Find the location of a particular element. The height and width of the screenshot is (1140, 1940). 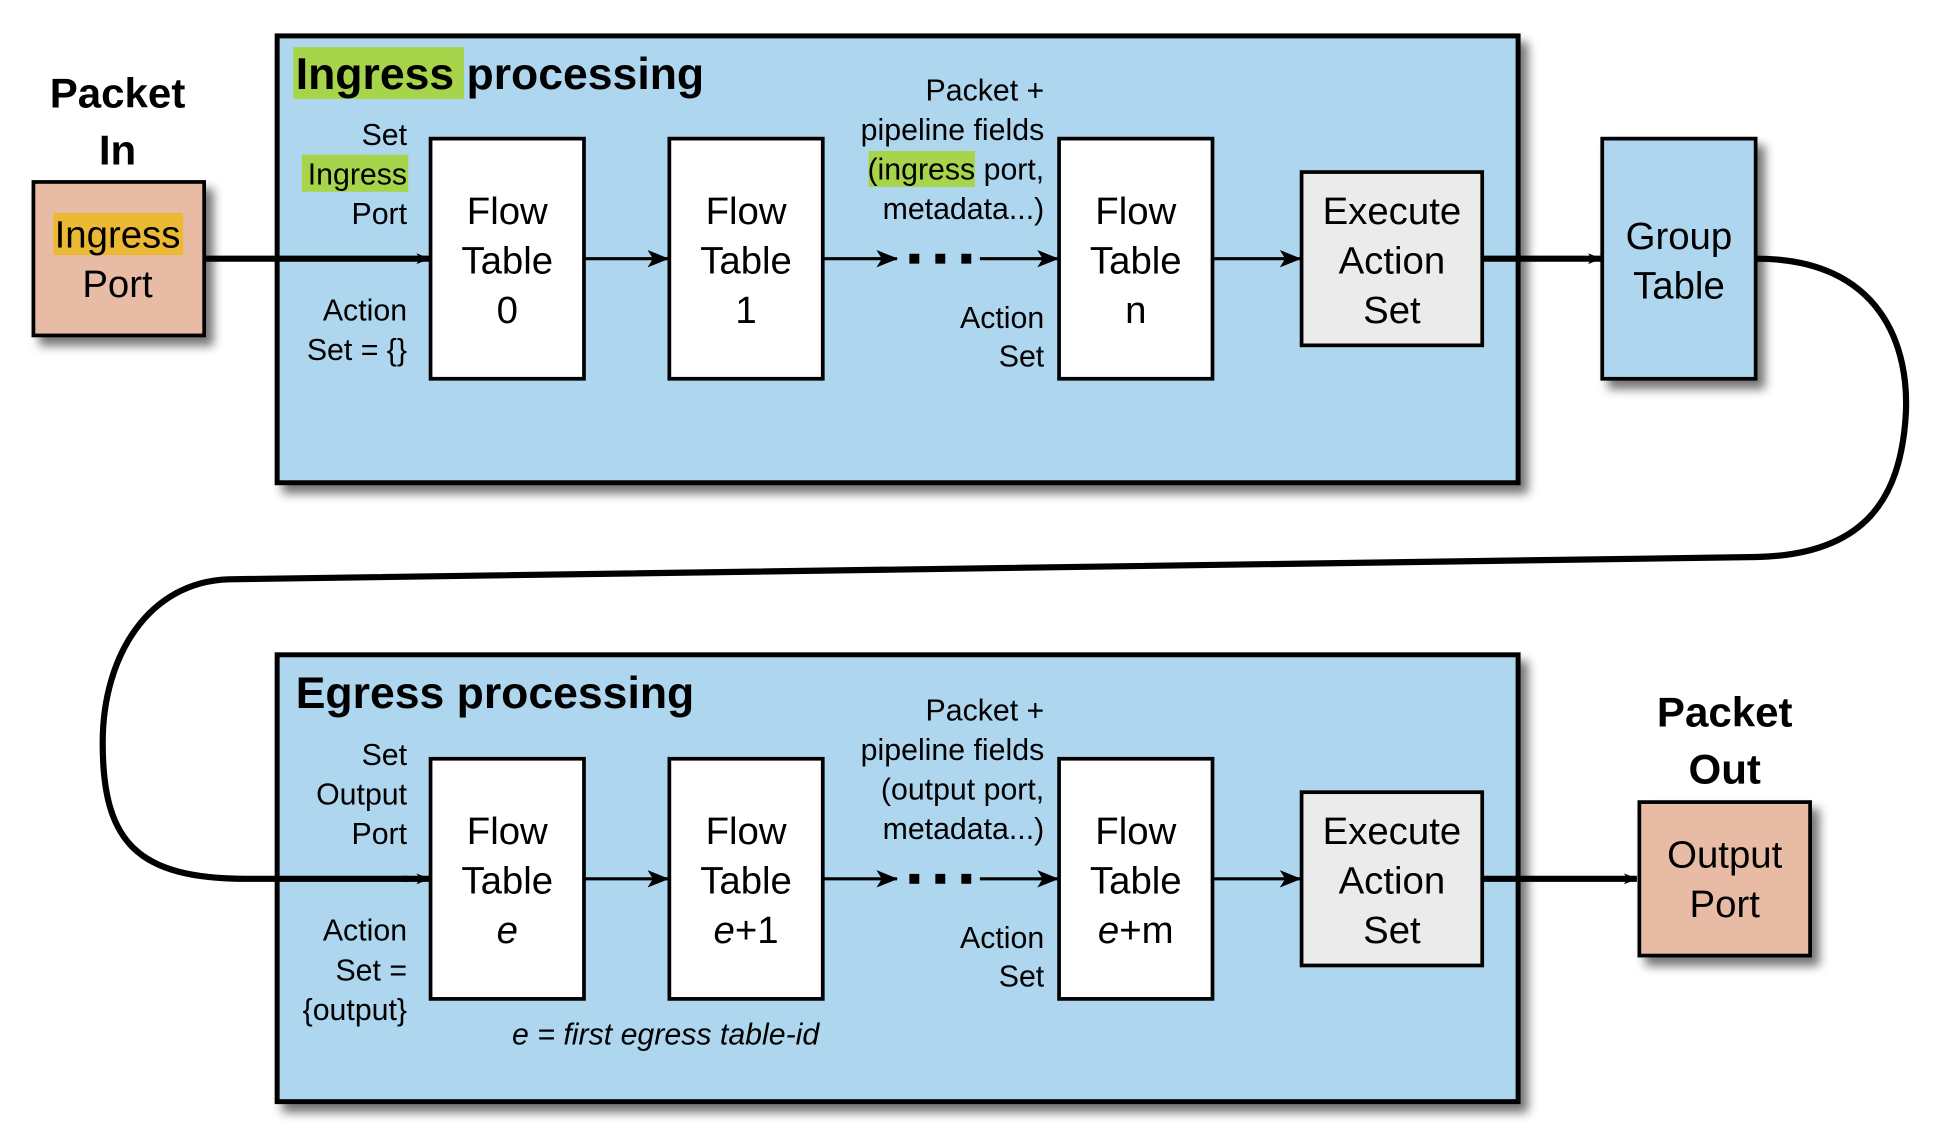

set-ingress-port-label-line1: Set is located at coordinates (385, 135).